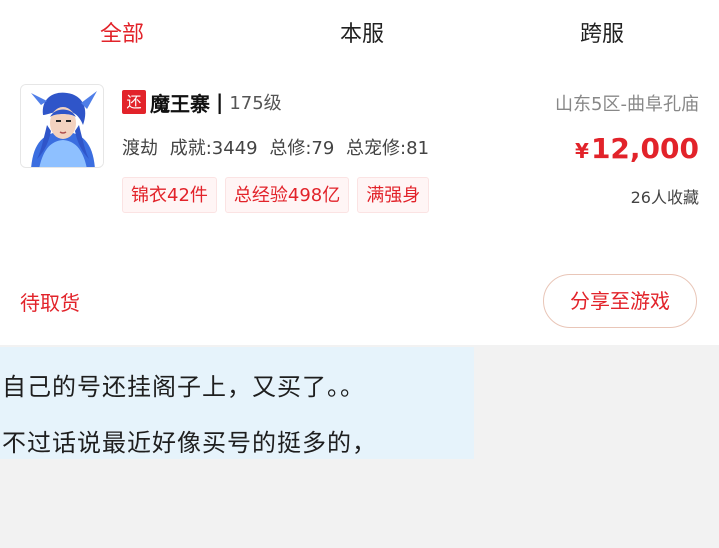  I want to click on filter-tabs: 全部 本服 跨服, so click(359, 32).